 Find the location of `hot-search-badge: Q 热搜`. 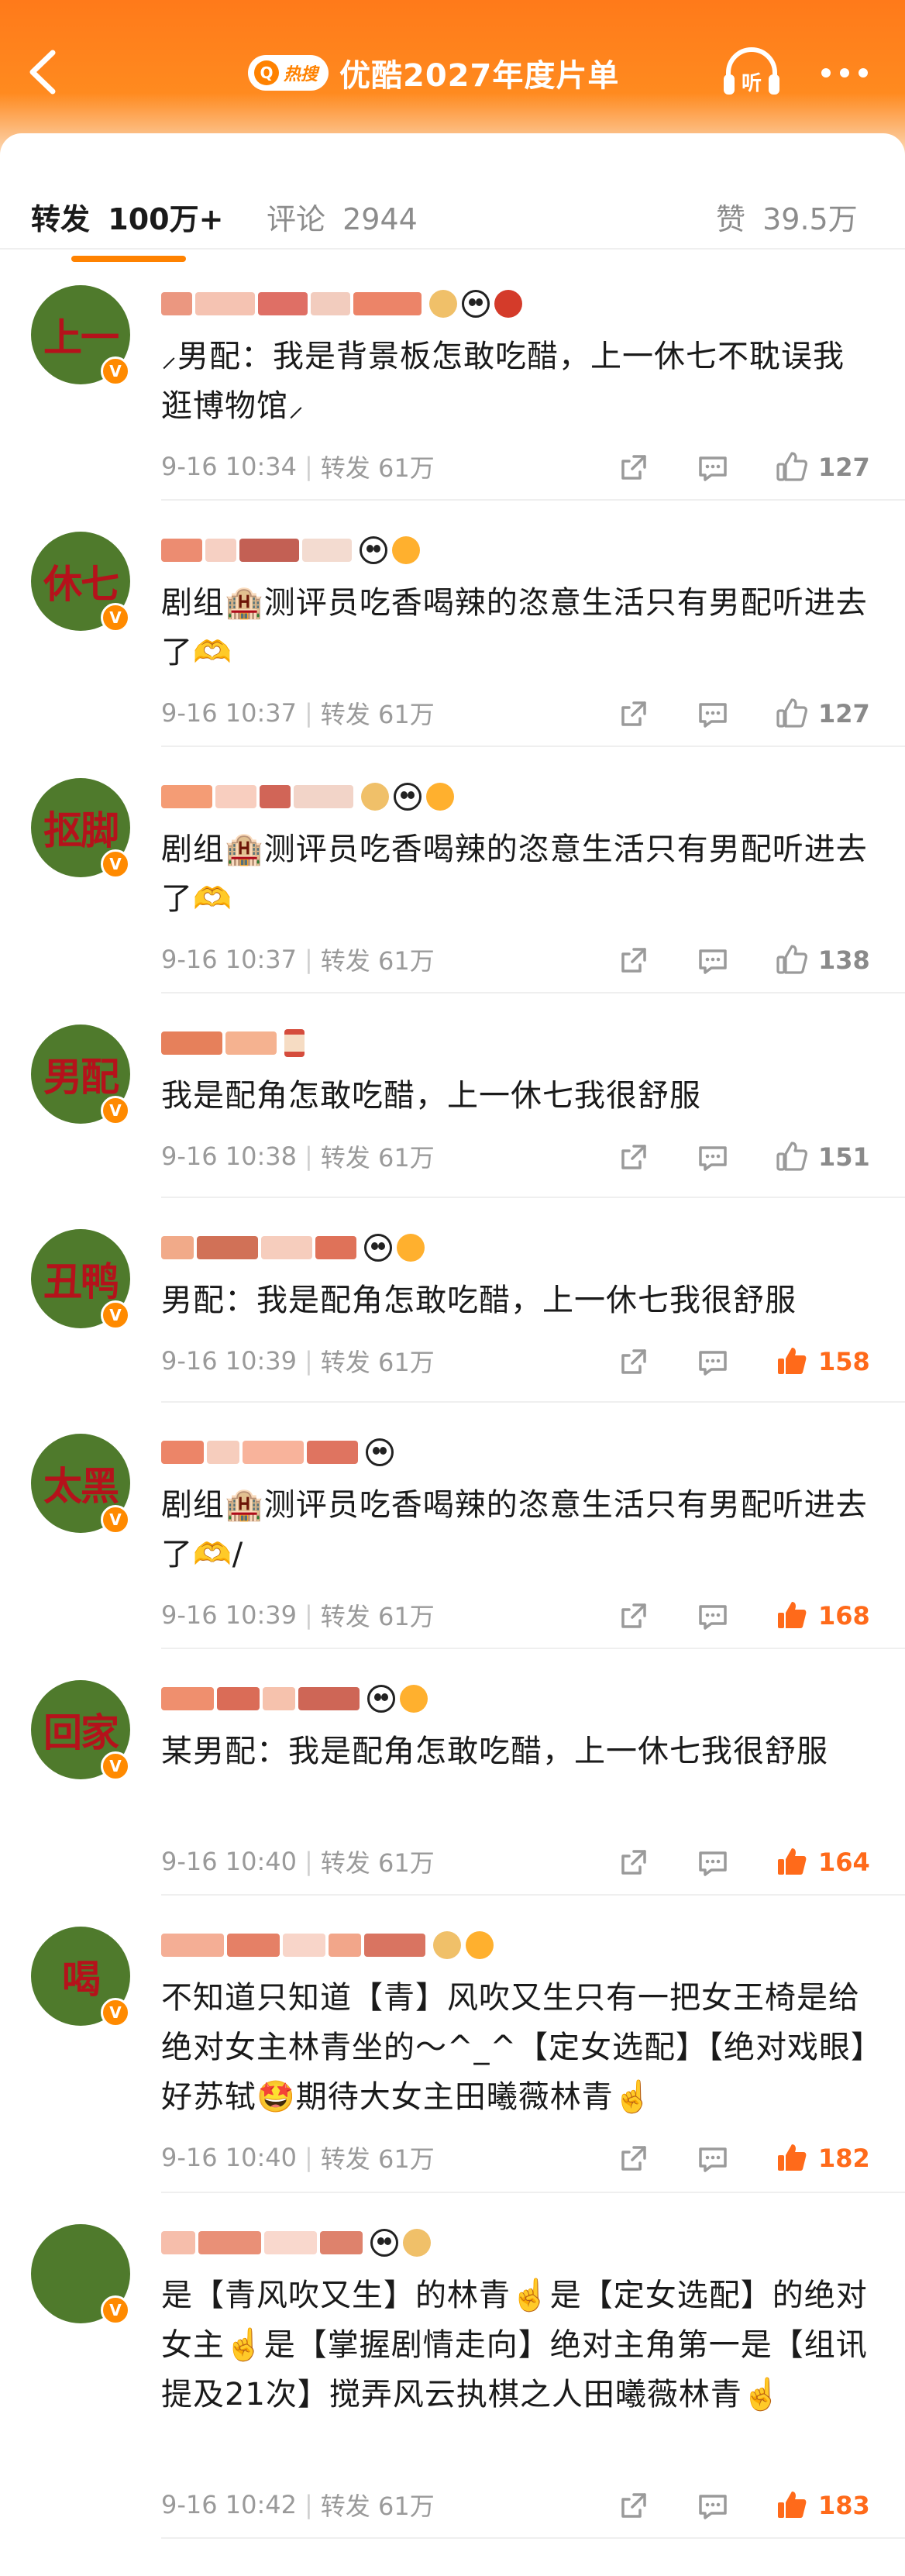

hot-search-badge: Q 热搜 is located at coordinates (288, 73).